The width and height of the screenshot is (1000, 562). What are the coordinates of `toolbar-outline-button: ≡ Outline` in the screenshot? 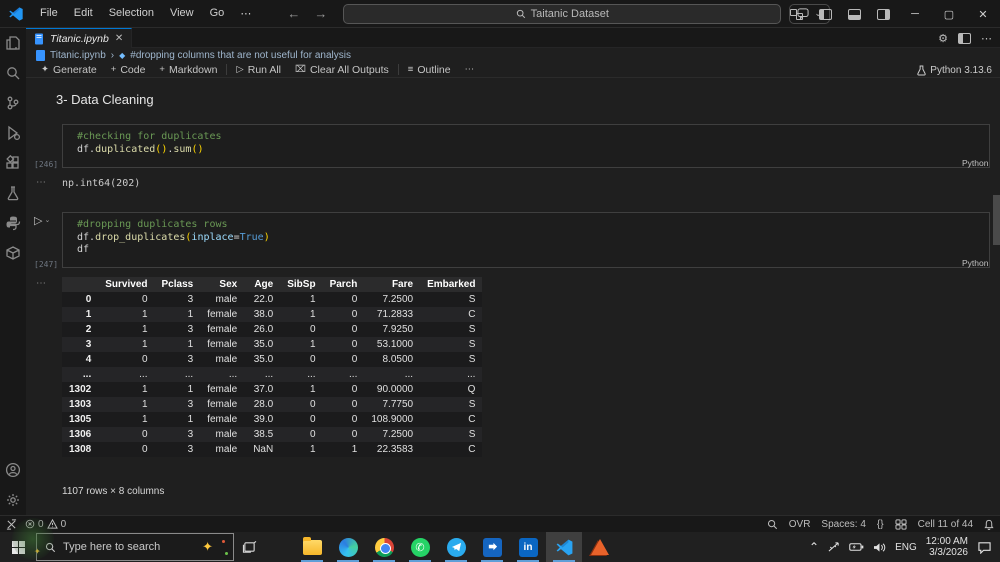 It's located at (429, 70).